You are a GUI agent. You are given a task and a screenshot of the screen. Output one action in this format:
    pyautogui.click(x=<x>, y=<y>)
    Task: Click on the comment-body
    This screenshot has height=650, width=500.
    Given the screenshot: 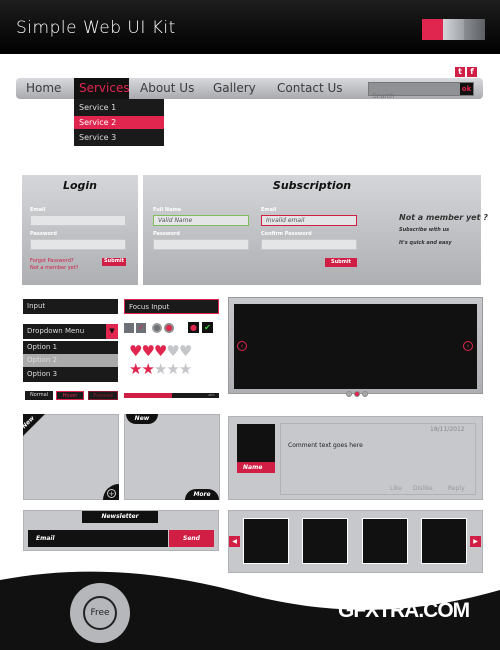 What is the action you would take?
    pyautogui.click(x=378, y=459)
    